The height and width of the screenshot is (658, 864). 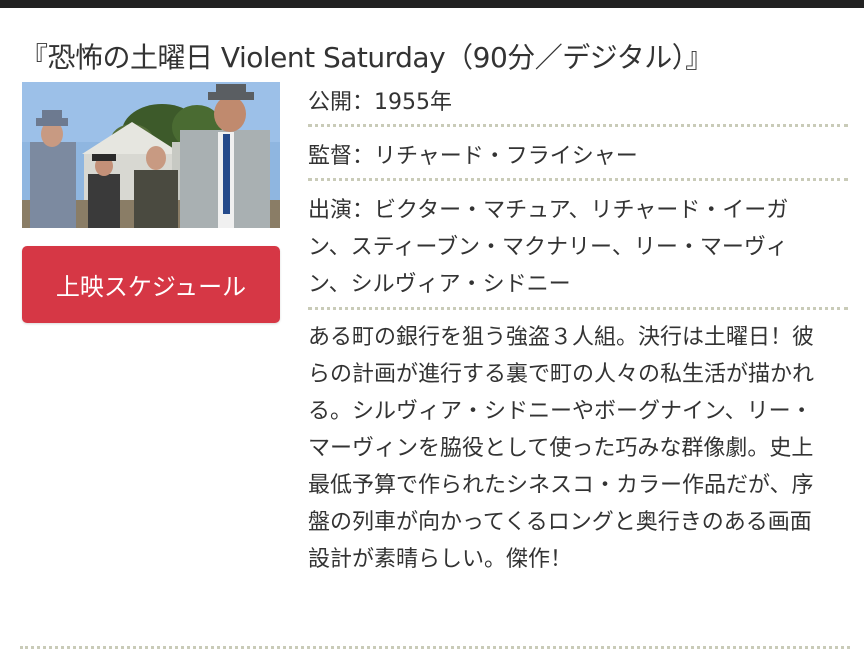 I want to click on movie-title: 『恐怖の土曜日 Violent Saturday（90分／デジタル）』, so click(x=366, y=57).